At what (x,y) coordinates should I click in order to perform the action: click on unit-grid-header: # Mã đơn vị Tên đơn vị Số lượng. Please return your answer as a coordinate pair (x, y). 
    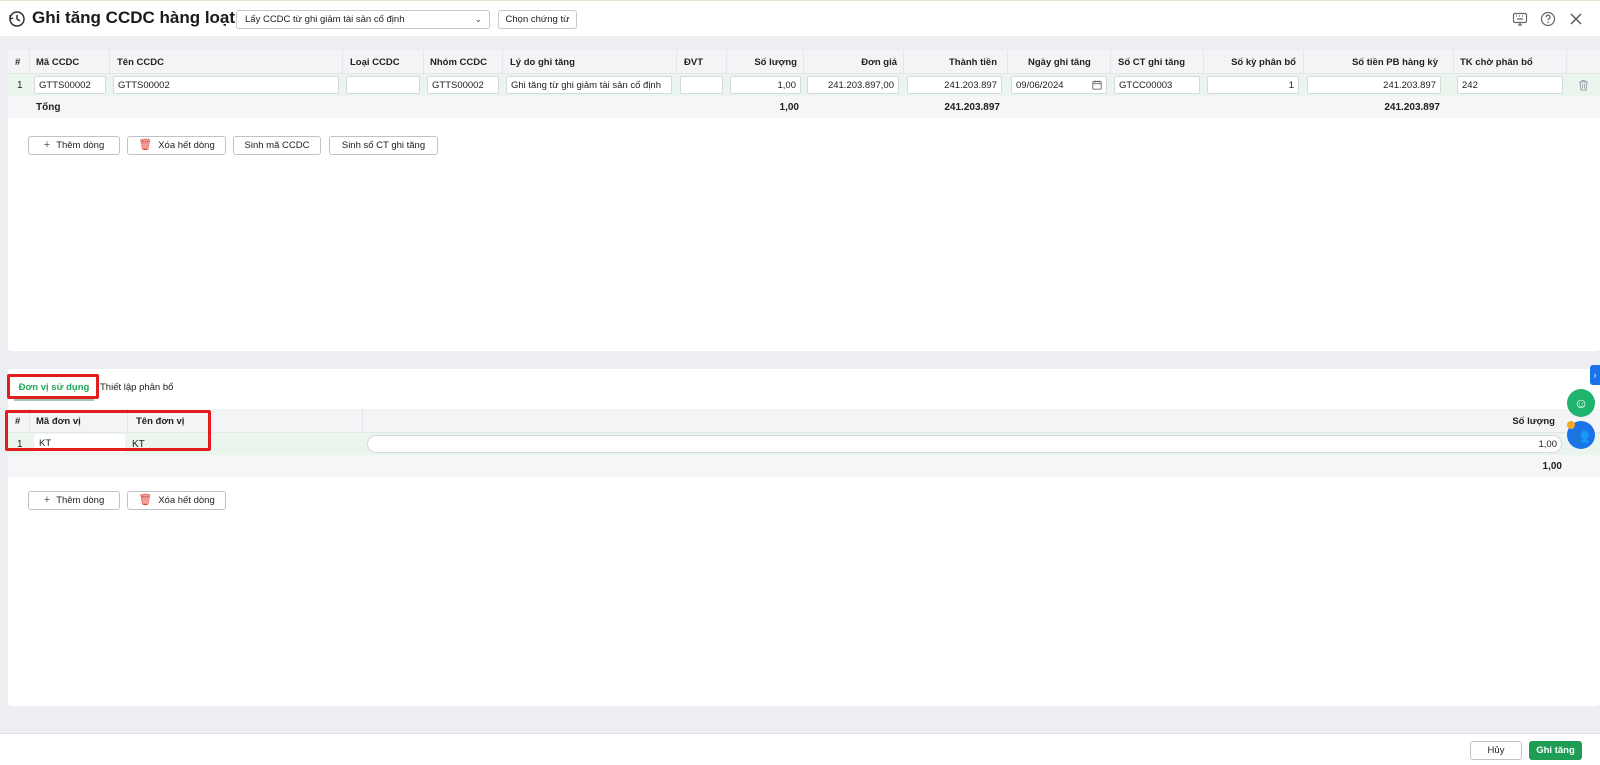
    Looking at the image, I should click on (804, 421).